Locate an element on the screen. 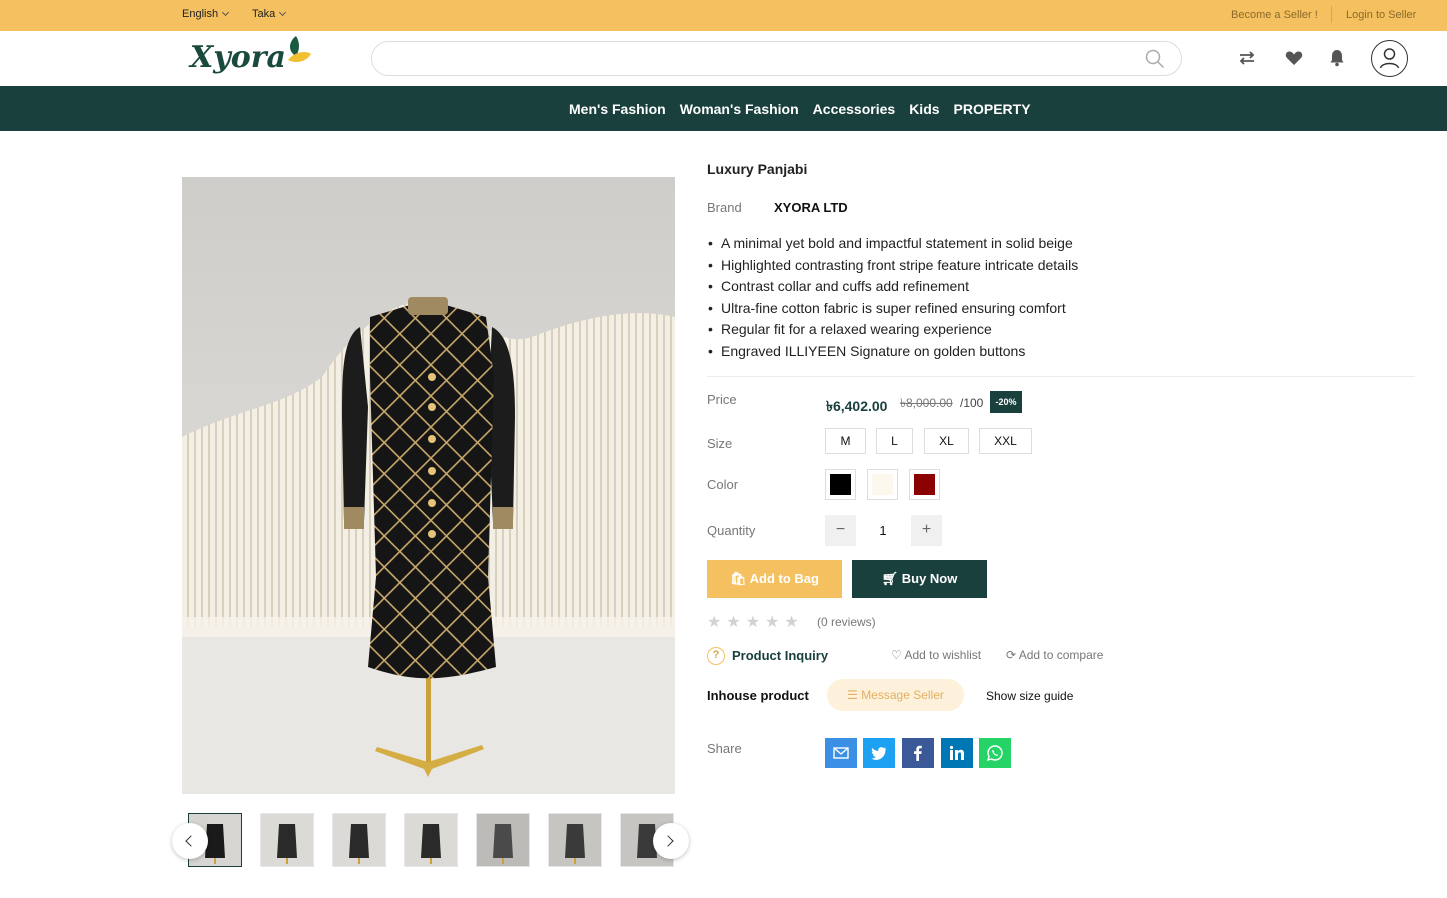 The height and width of the screenshot is (898, 1447). gallery-next-button is located at coordinates (671, 841).